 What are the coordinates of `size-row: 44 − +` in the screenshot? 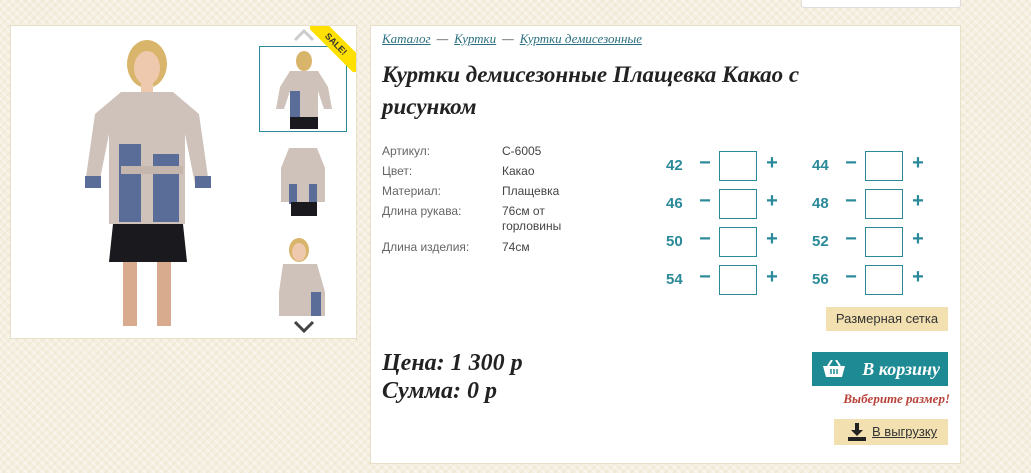 It's located at (882, 166).